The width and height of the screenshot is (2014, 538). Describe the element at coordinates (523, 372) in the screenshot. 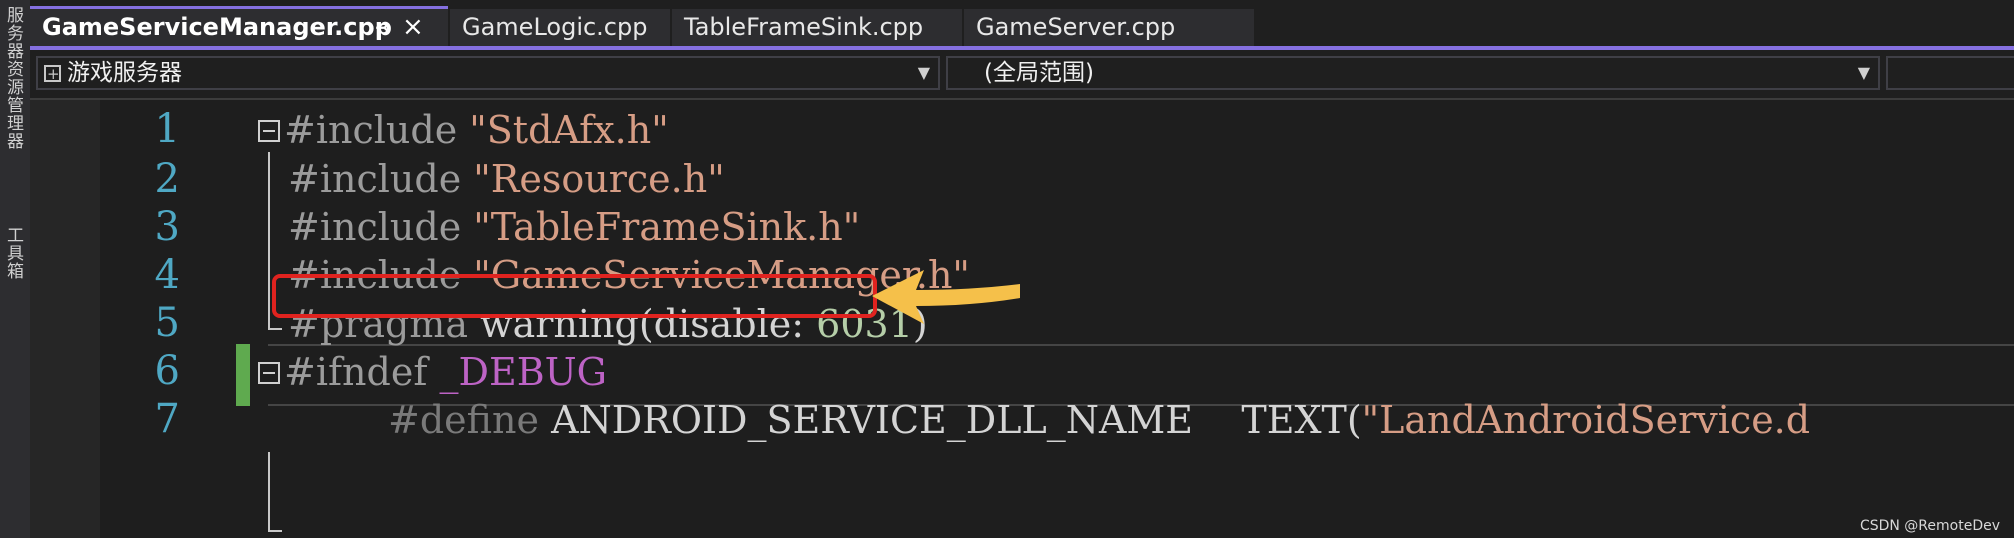

I see `macro-name: _DEBUG` at that location.